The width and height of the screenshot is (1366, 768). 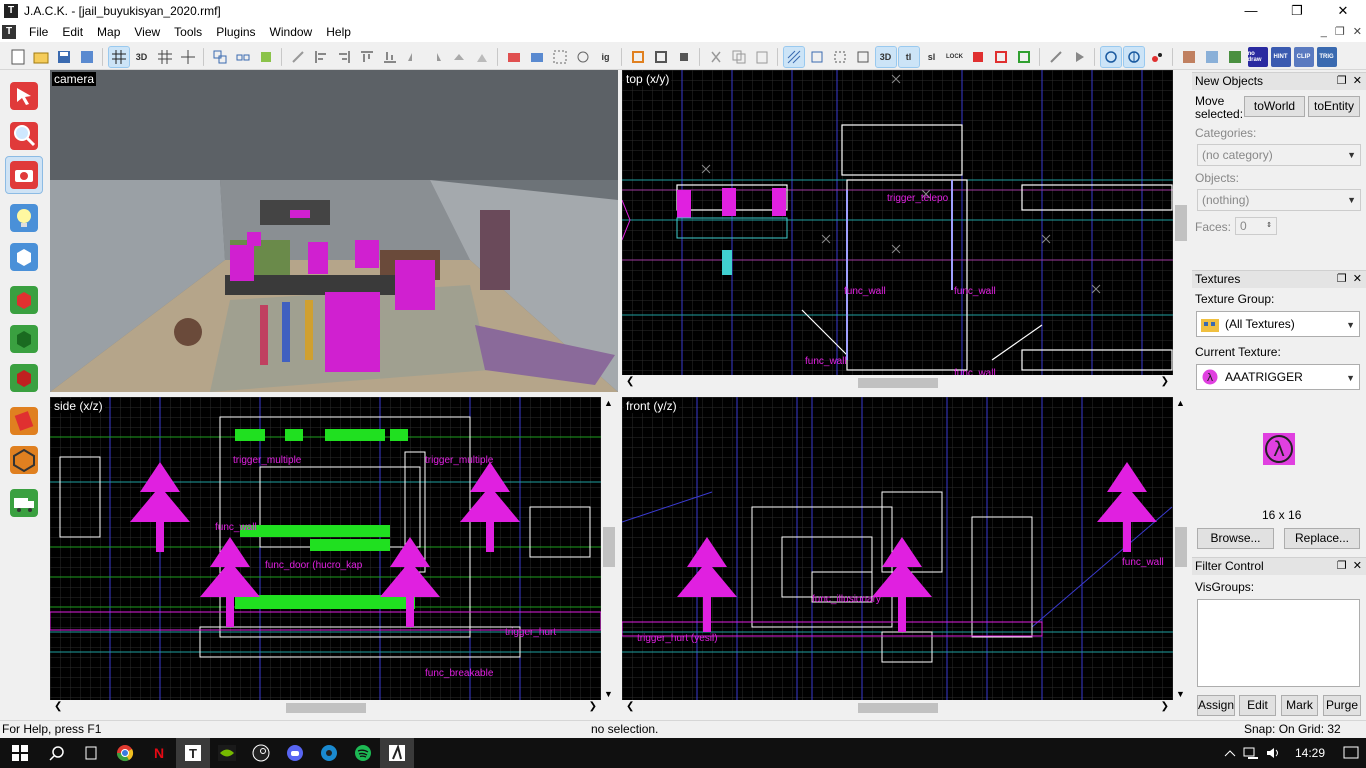 What do you see at coordinates (261, 753) in the screenshot?
I see `steam-icon` at bounding box center [261, 753].